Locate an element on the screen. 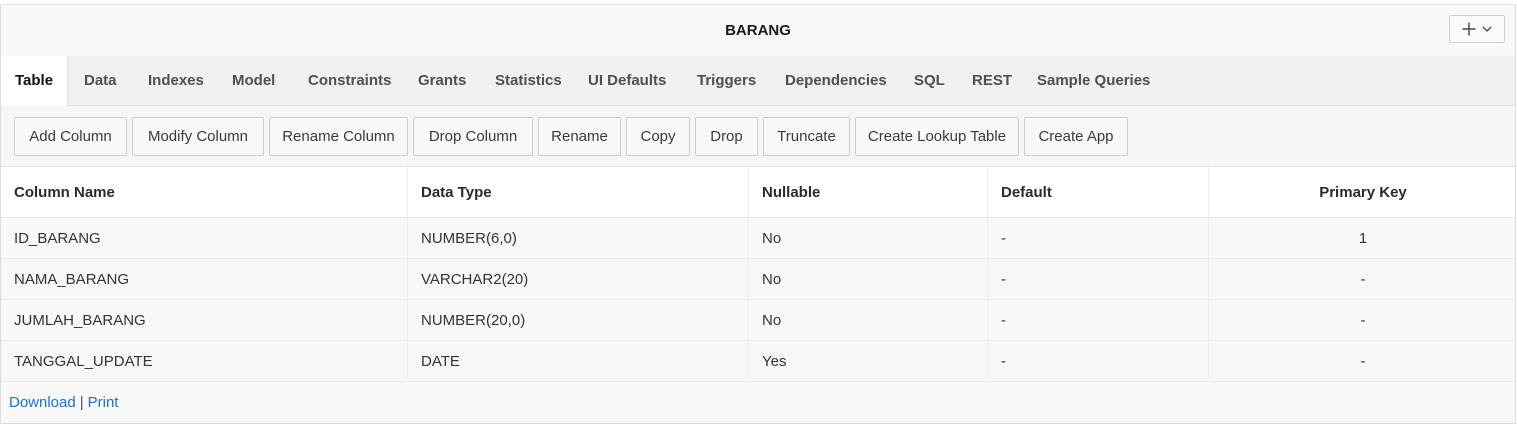  cell-column-name: ID_BARANG is located at coordinates (204, 238).